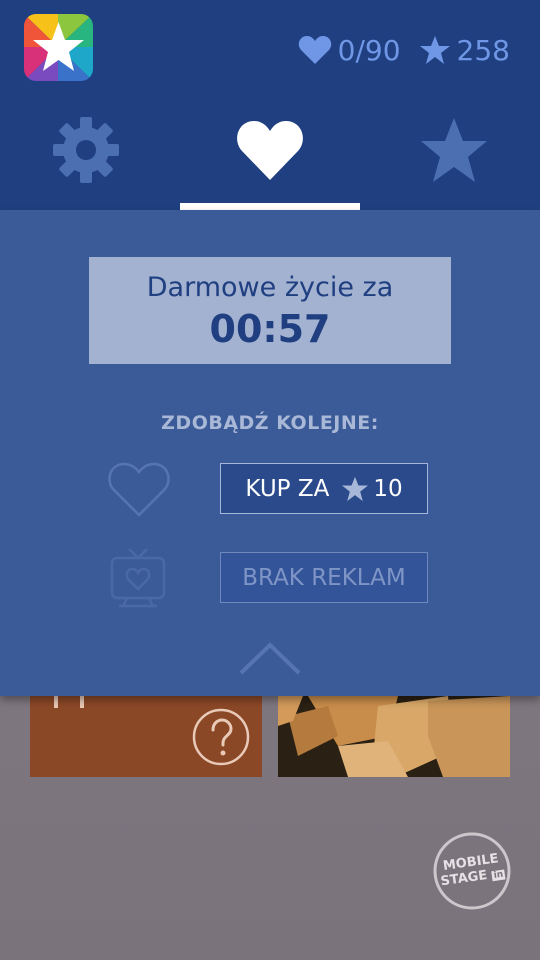 The width and height of the screenshot is (540, 960). I want to click on gear-icon, so click(86, 150).